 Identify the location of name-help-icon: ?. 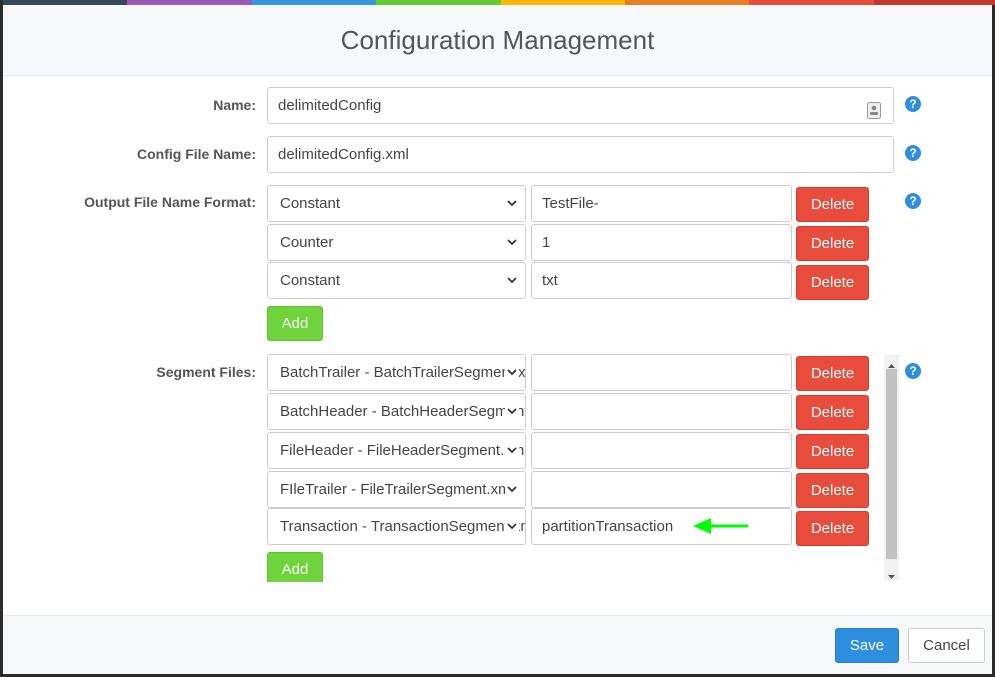
(913, 104).